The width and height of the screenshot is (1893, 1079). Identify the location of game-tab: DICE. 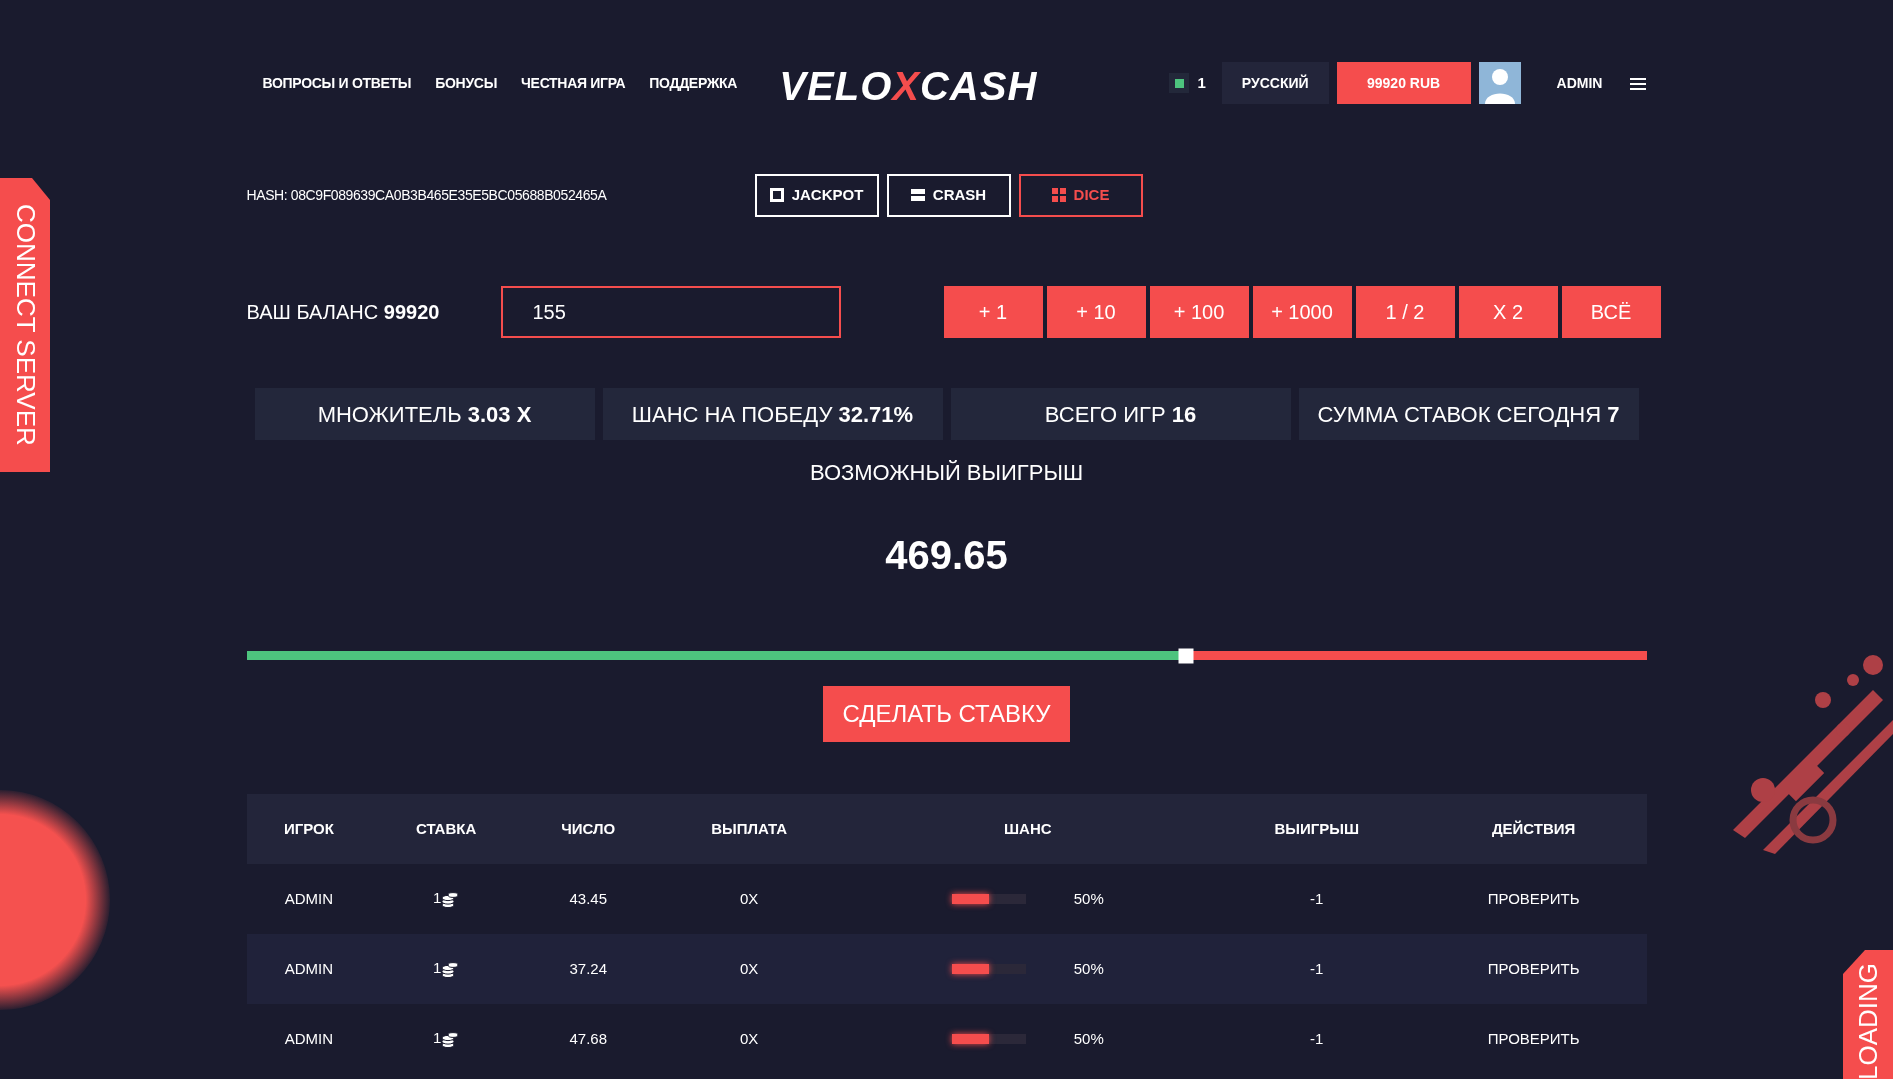
(1080, 195).